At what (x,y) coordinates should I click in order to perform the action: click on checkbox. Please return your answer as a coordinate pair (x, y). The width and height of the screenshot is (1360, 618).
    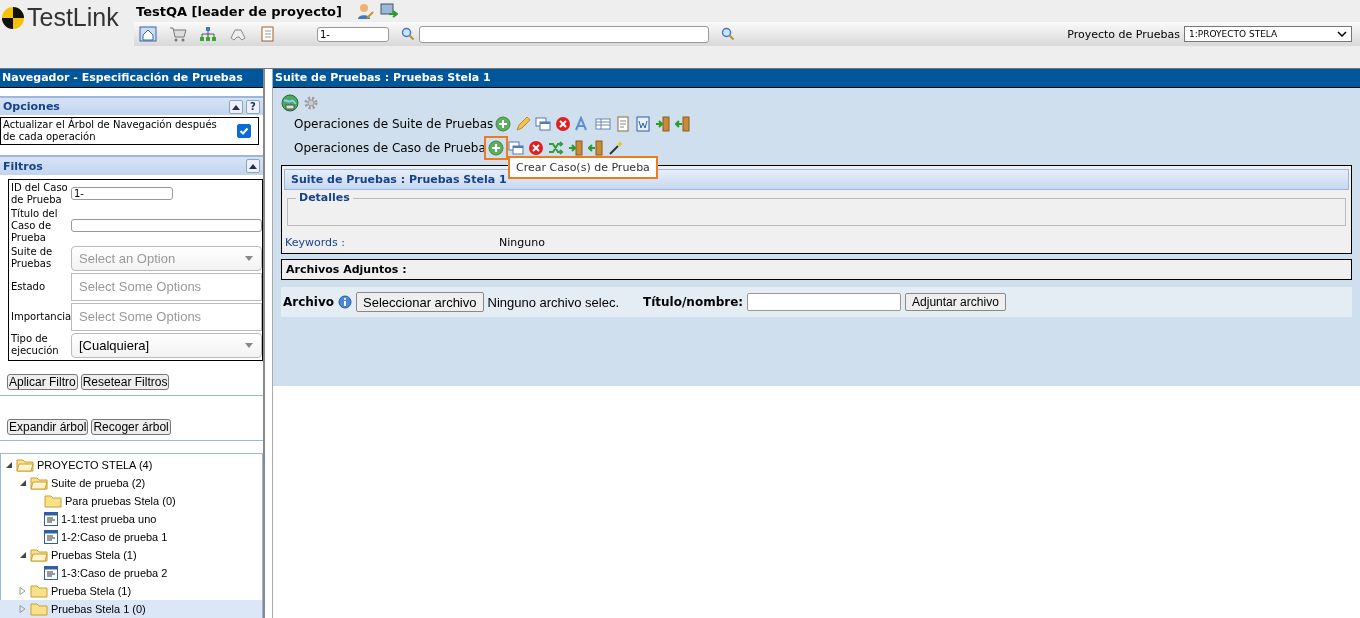
    Looking at the image, I should click on (244, 131).